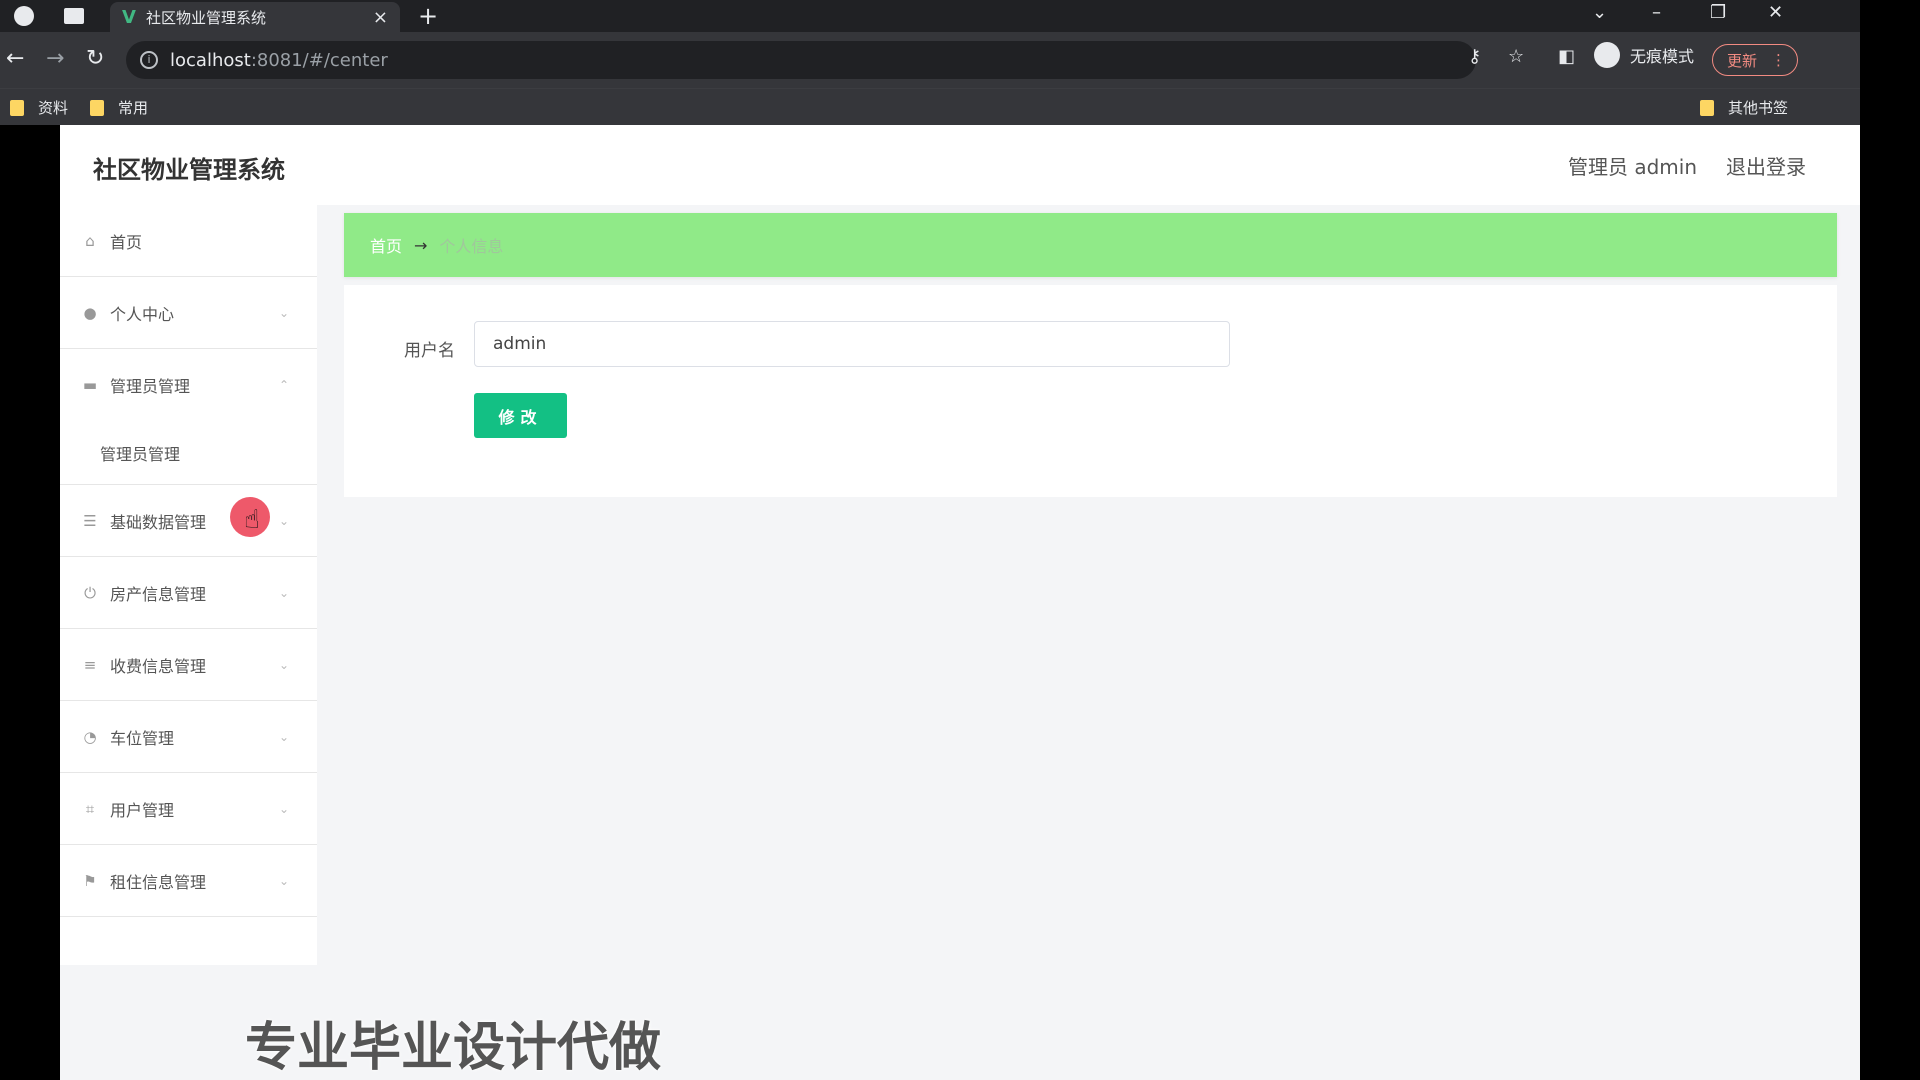 This screenshot has width=1920, height=1080. What do you see at coordinates (1633, 167) in the screenshot?
I see `current-user: 管理员 admin` at bounding box center [1633, 167].